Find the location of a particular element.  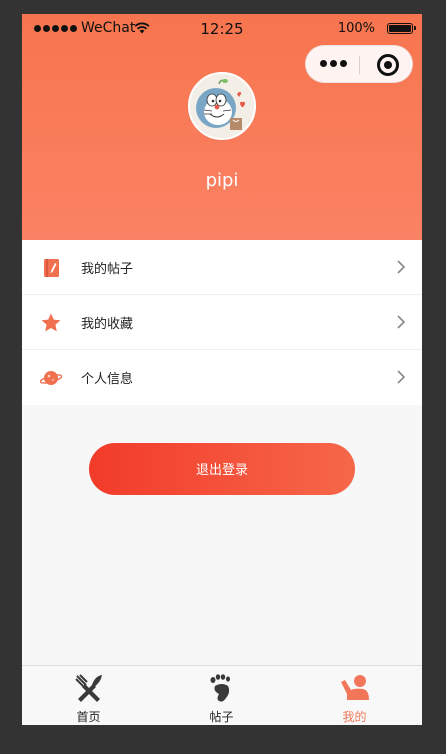

tab-mine: 我的 is located at coordinates (354, 695).